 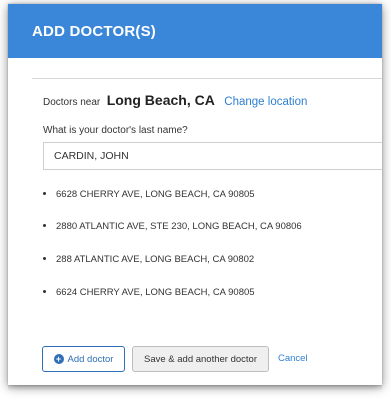 What do you see at coordinates (115, 130) in the screenshot?
I see `last-name-label: What is your doctor's last name?` at bounding box center [115, 130].